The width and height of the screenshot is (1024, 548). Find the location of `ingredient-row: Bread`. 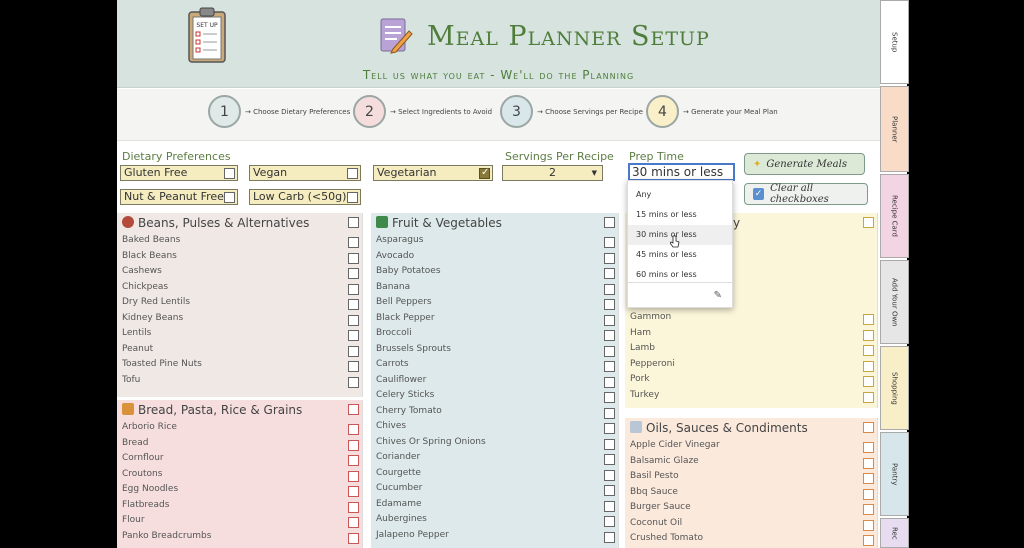

ingredient-row: Bread is located at coordinates (239, 444).